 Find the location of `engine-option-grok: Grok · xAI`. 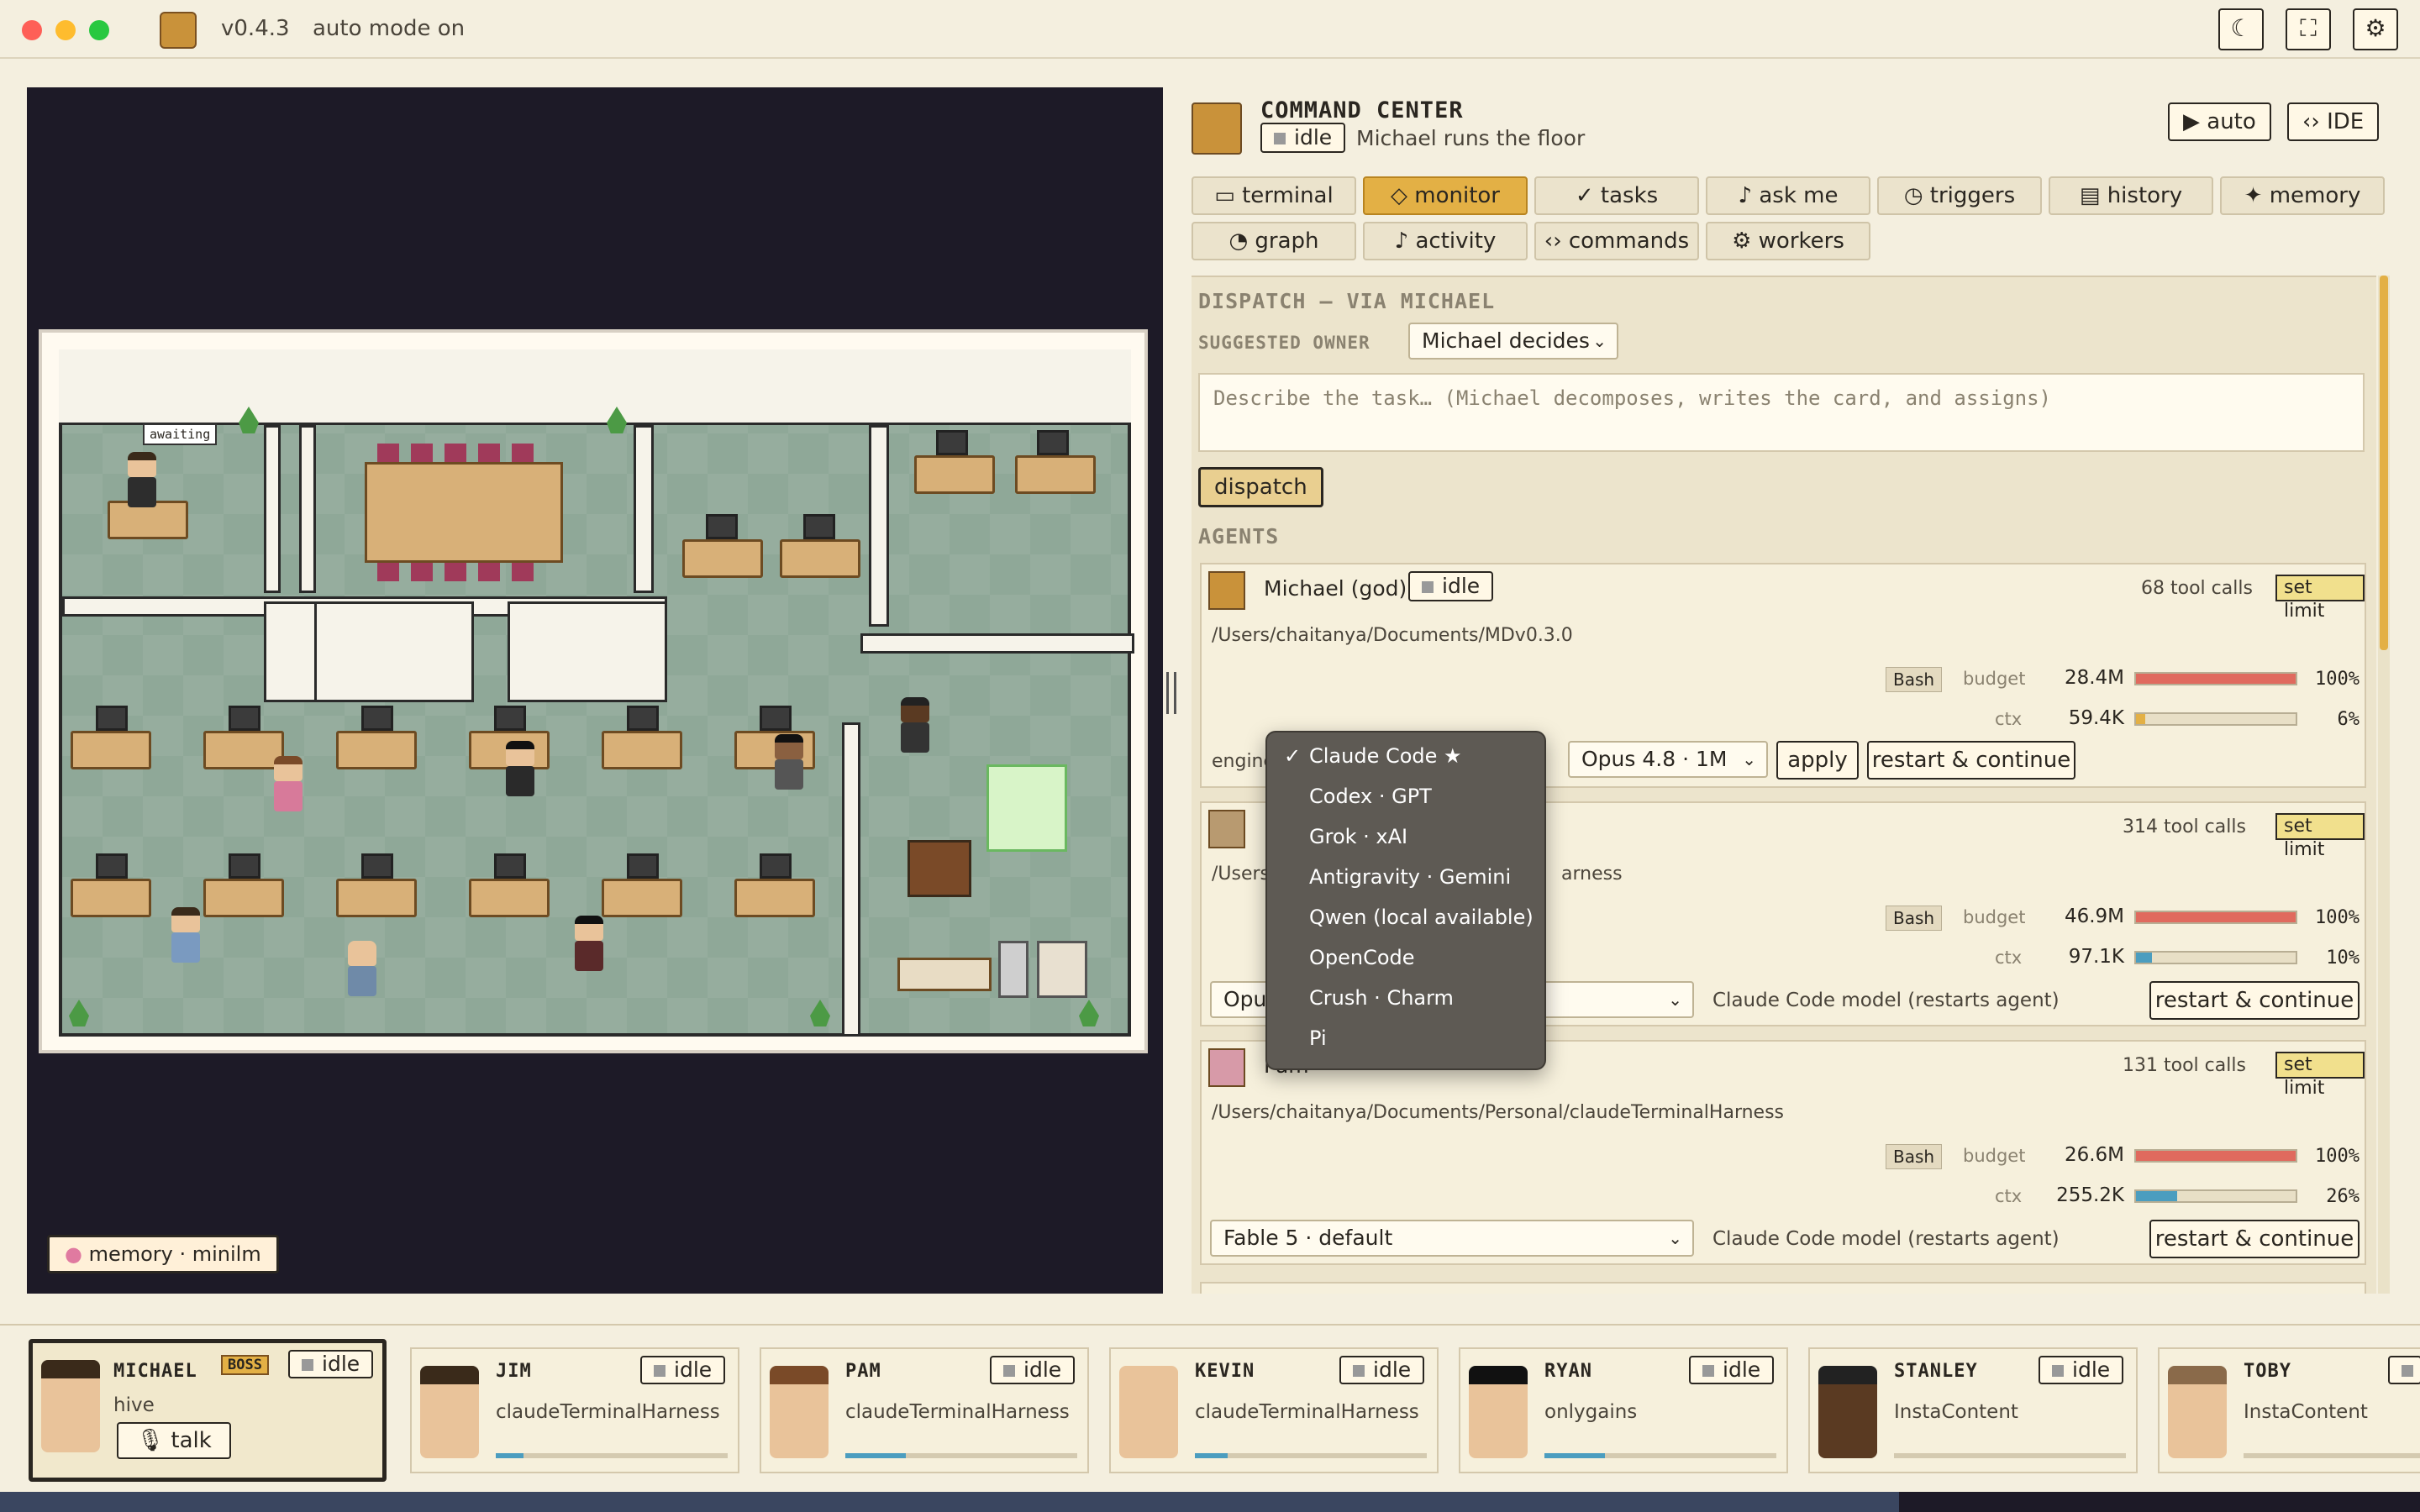

engine-option-grok: Grok · xAI is located at coordinates (1358, 836).